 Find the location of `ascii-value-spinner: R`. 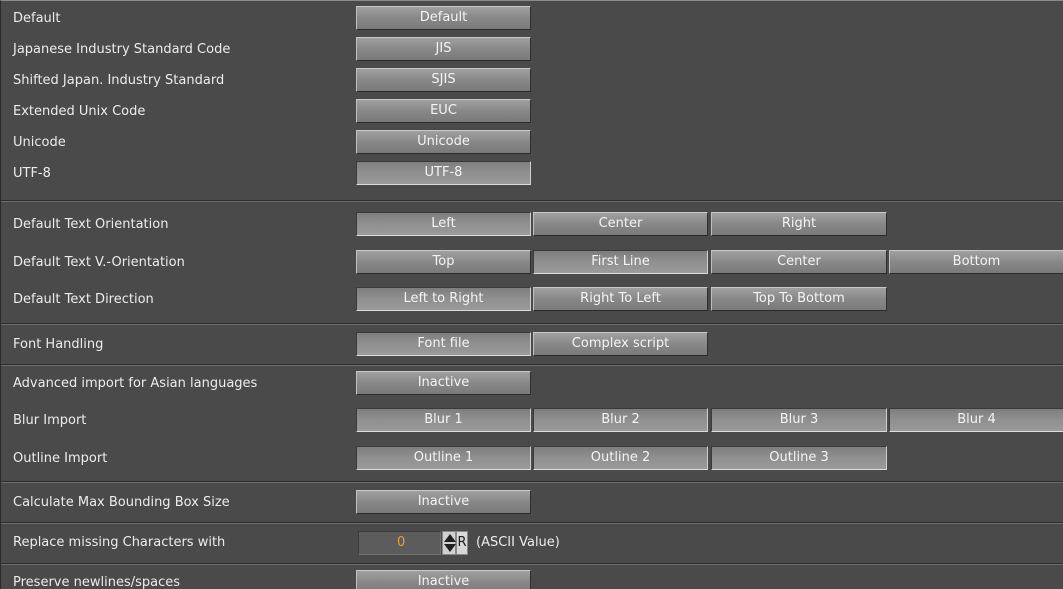

ascii-value-spinner: R is located at coordinates (455, 543).